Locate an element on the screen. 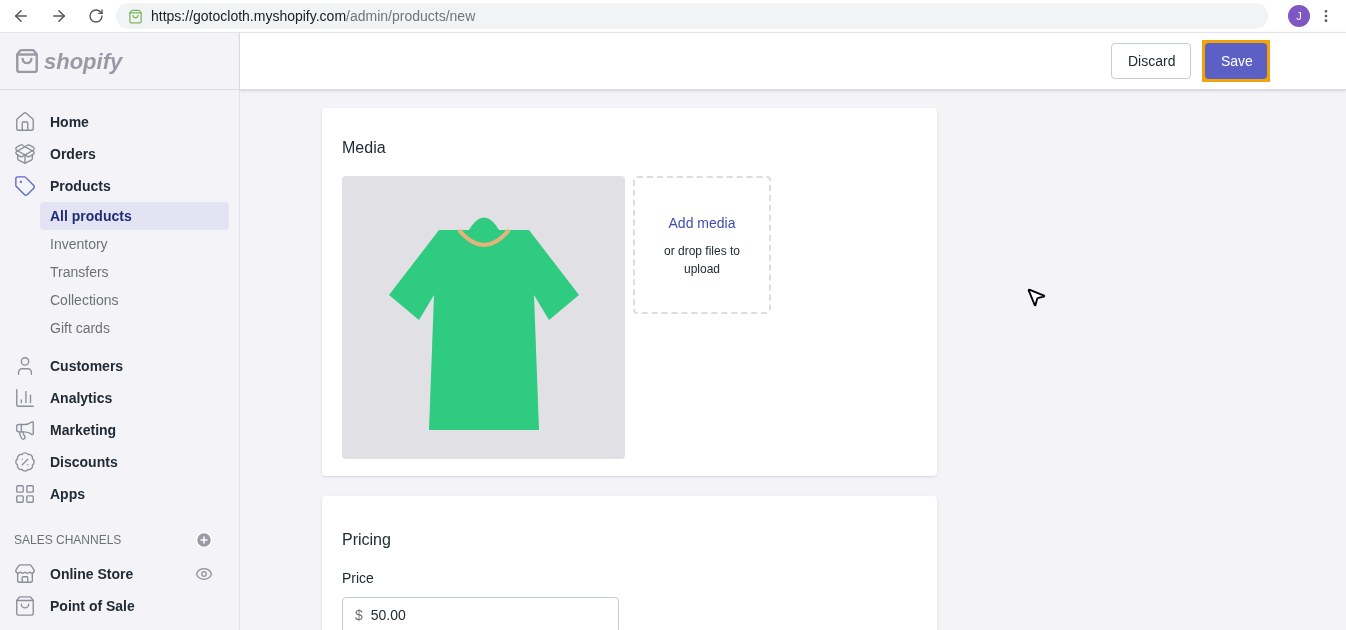 The width and height of the screenshot is (1346, 630). nav-item: Marketing is located at coordinates (119, 430).